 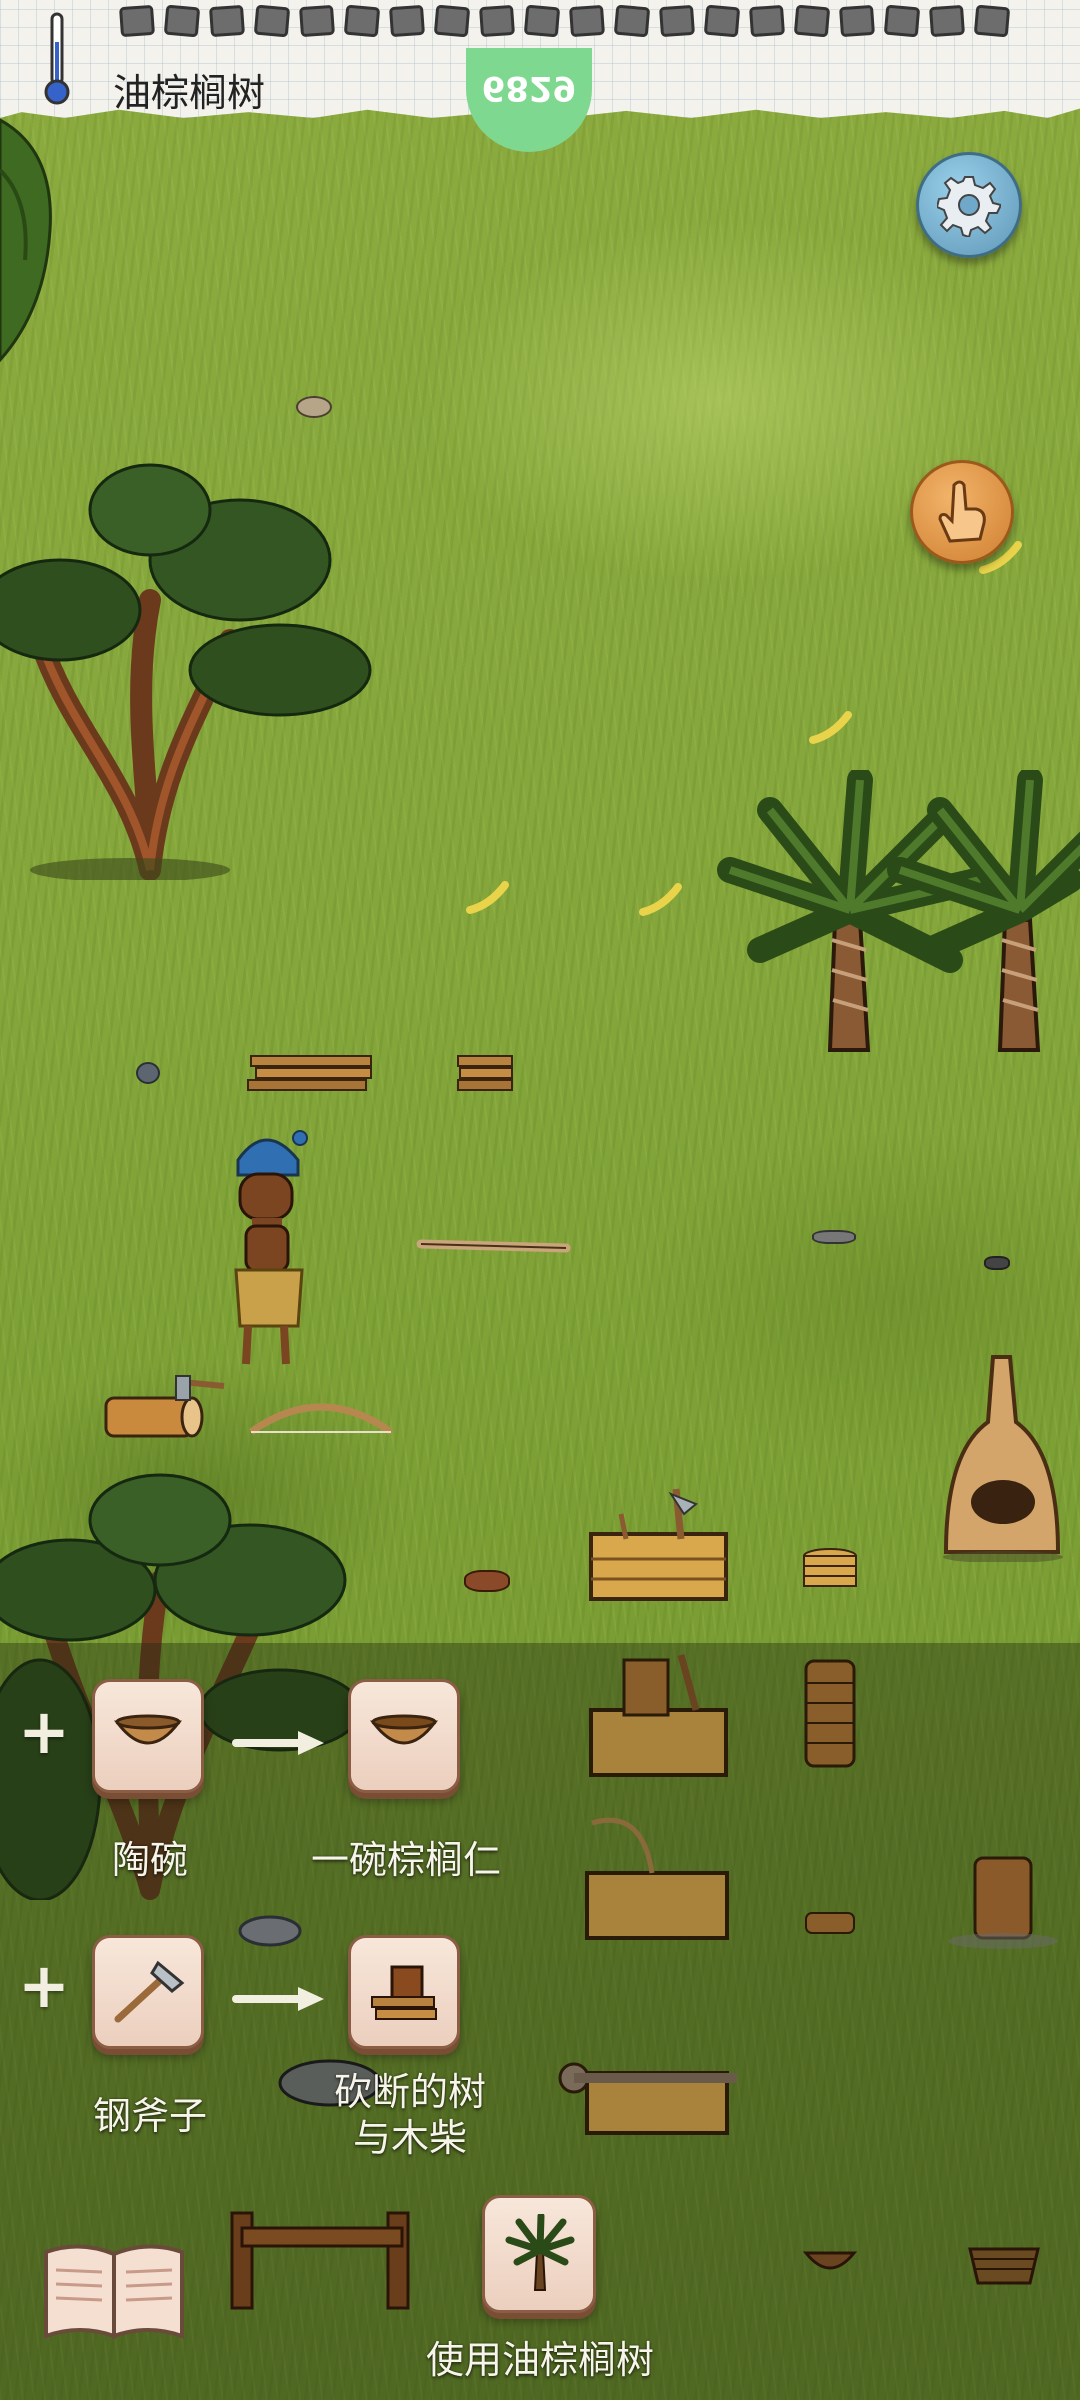 What do you see at coordinates (149, 2116) in the screenshot?
I see `ingredient-label: 钢斧子` at bounding box center [149, 2116].